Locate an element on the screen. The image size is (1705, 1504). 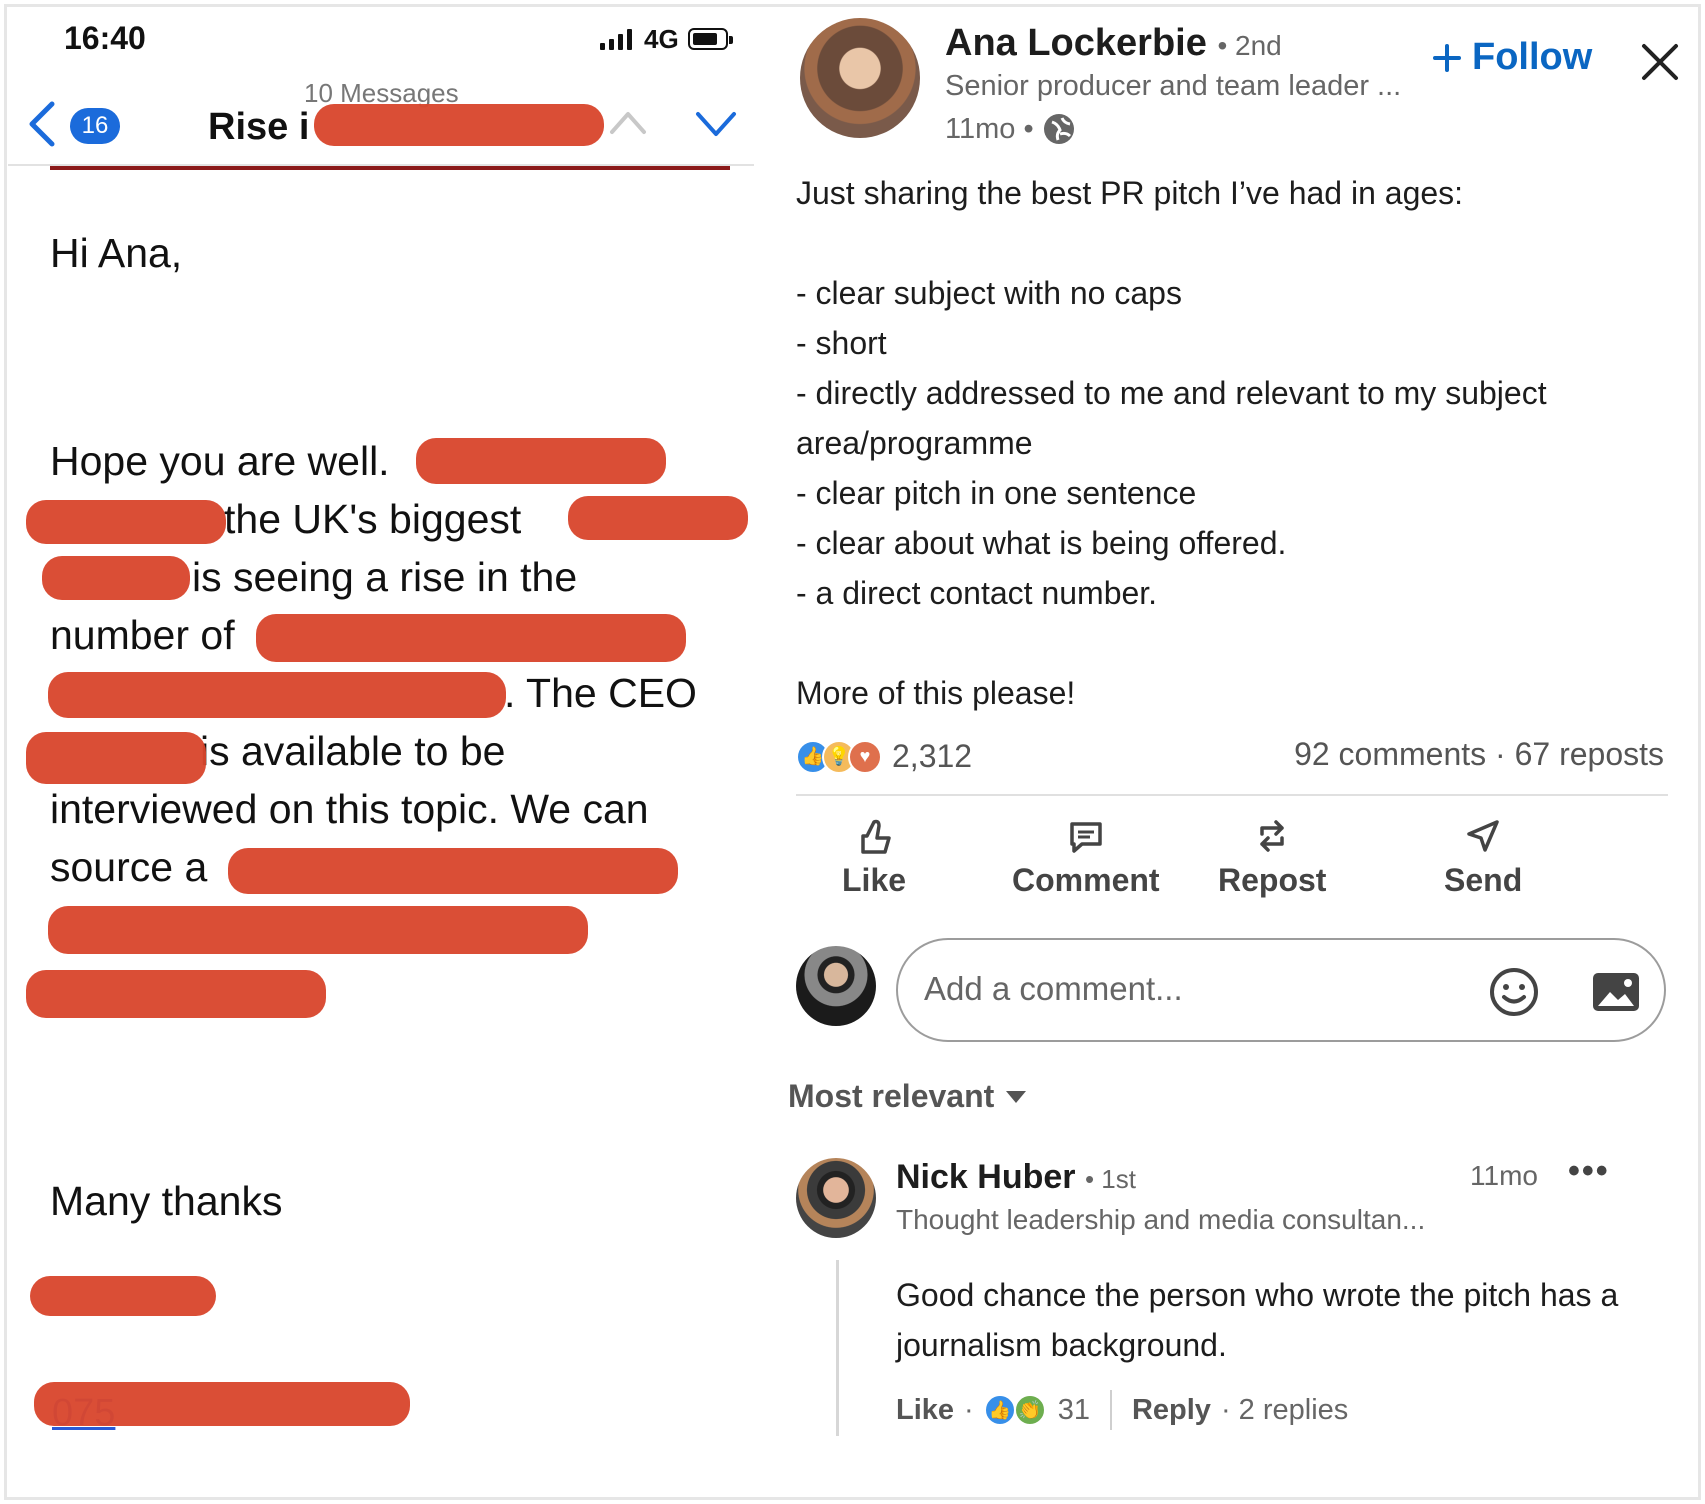
like-label: Like is located at coordinates (874, 880).